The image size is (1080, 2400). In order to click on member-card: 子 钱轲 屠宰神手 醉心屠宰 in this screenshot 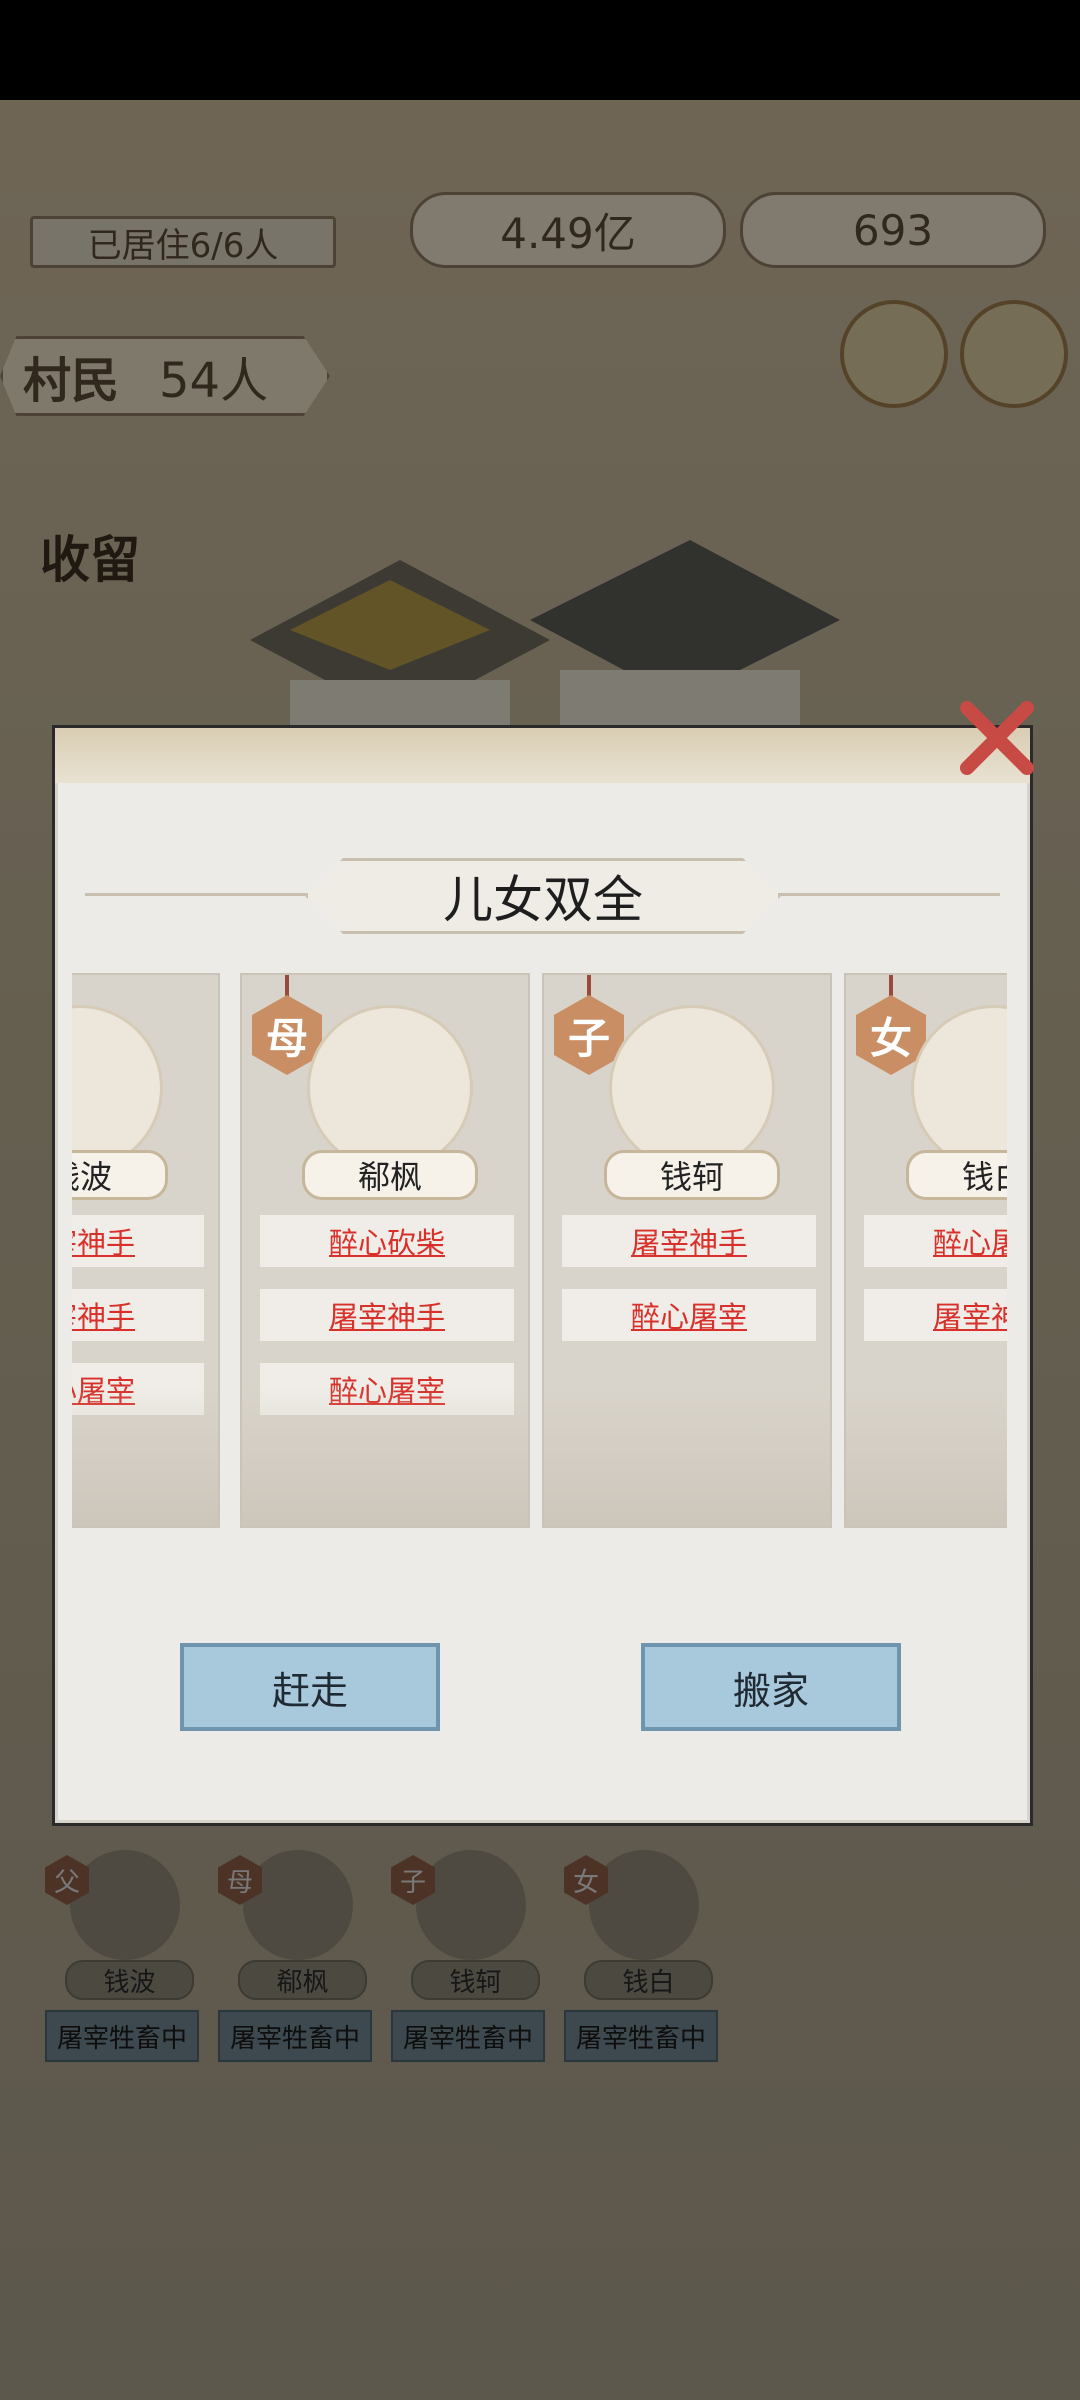, I will do `click(687, 1250)`.